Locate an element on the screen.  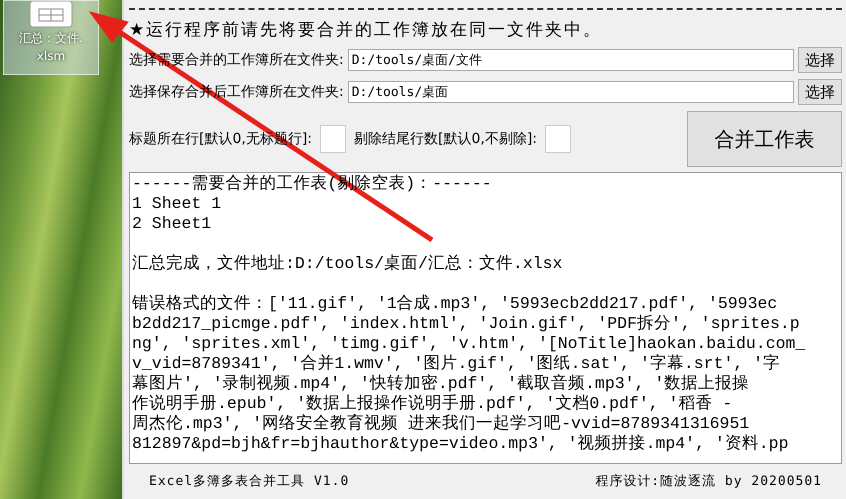
log-line: 周杰伦.mp3', '网络安全教育视频 进来我们一起学习吧-vvid=8789341316951 is located at coordinates (441, 424).